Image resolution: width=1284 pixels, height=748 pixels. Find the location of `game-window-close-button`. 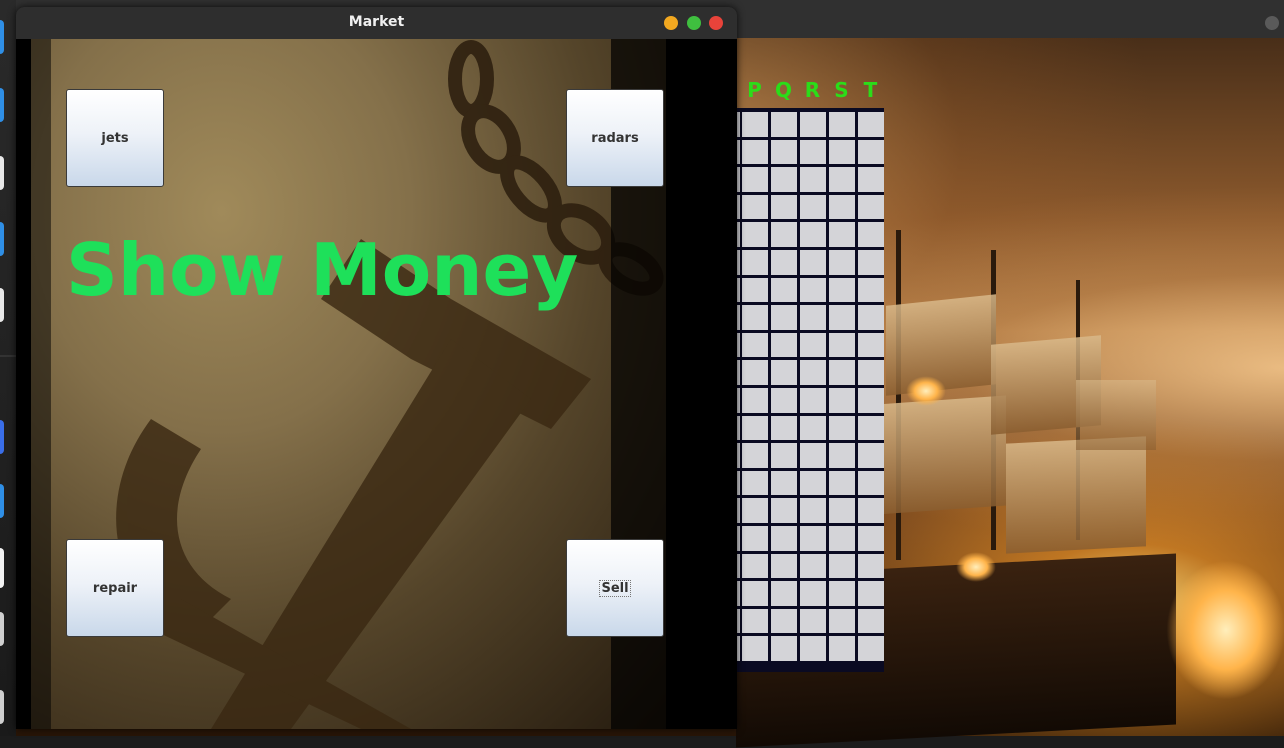

game-window-close-button is located at coordinates (1272, 23).